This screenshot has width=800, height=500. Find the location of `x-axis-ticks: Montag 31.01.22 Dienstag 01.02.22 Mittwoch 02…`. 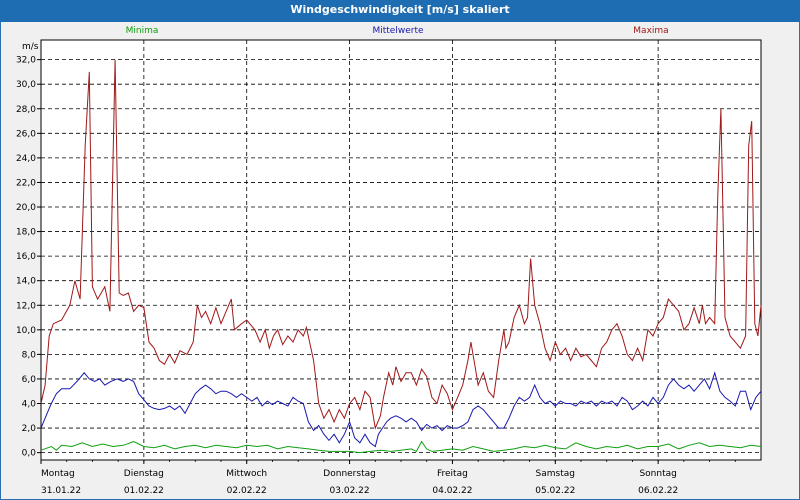

x-axis-ticks: Montag 31.01.22 Dienstag 01.02.22 Mittwoch 02… is located at coordinates (388, 478).